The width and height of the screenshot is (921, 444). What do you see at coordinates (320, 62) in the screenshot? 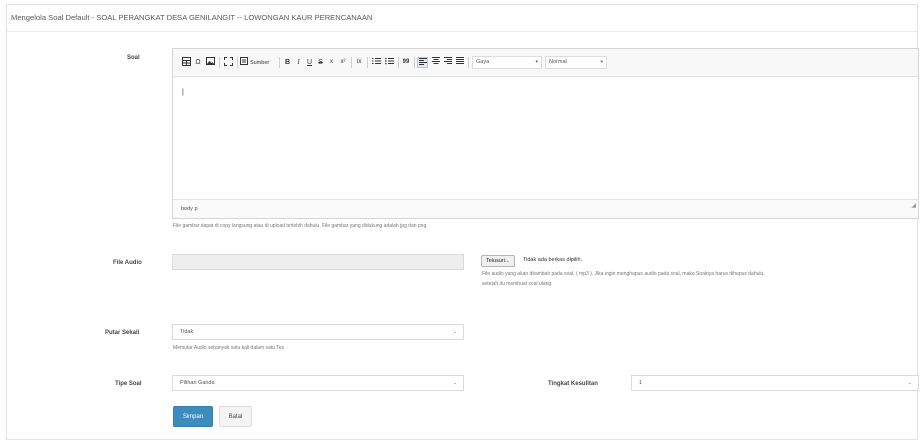
I see `strikethrough-button: S` at bounding box center [320, 62].